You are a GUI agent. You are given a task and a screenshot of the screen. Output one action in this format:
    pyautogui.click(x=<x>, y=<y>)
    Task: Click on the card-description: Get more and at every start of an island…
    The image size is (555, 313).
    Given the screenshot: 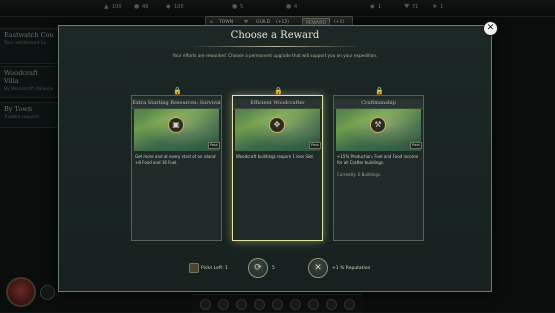 What is the action you would take?
    pyautogui.click(x=175, y=159)
    